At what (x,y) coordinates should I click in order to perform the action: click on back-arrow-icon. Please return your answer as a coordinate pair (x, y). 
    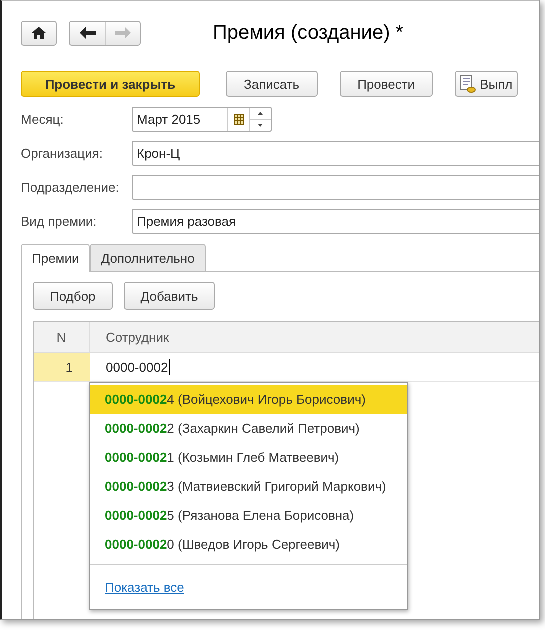
    Looking at the image, I should click on (88, 33).